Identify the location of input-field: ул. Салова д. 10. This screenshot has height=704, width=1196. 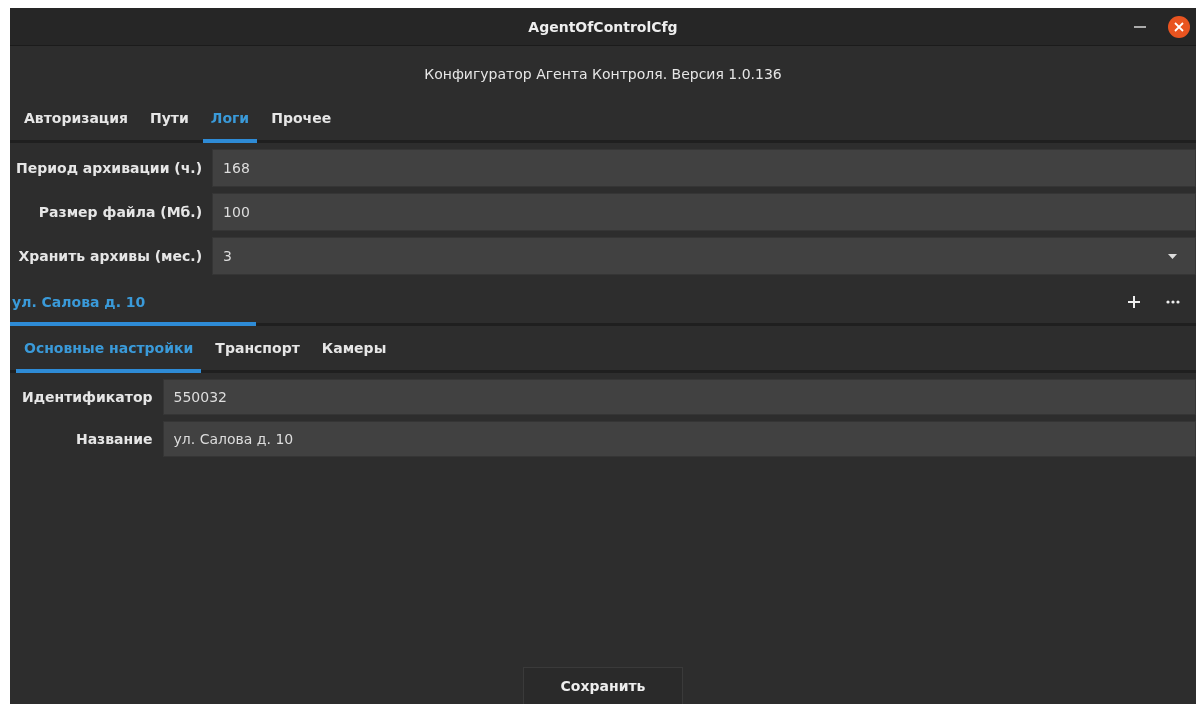
(679, 439).